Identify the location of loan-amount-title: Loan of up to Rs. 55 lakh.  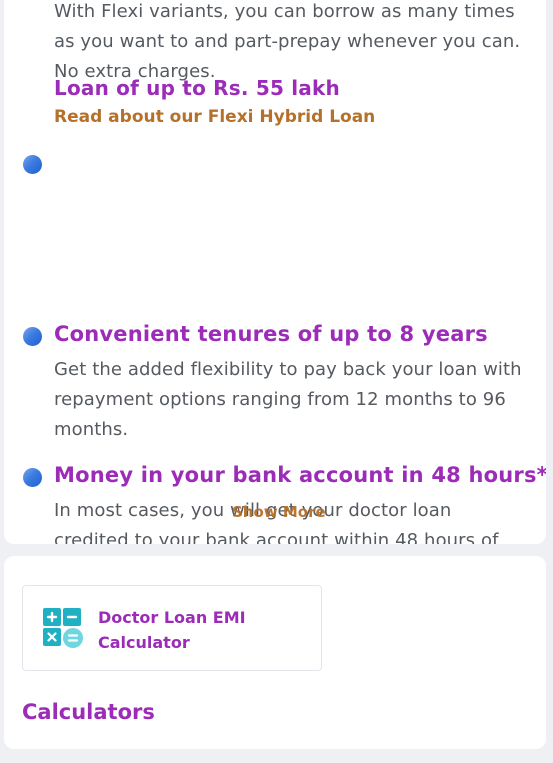
(197, 88).